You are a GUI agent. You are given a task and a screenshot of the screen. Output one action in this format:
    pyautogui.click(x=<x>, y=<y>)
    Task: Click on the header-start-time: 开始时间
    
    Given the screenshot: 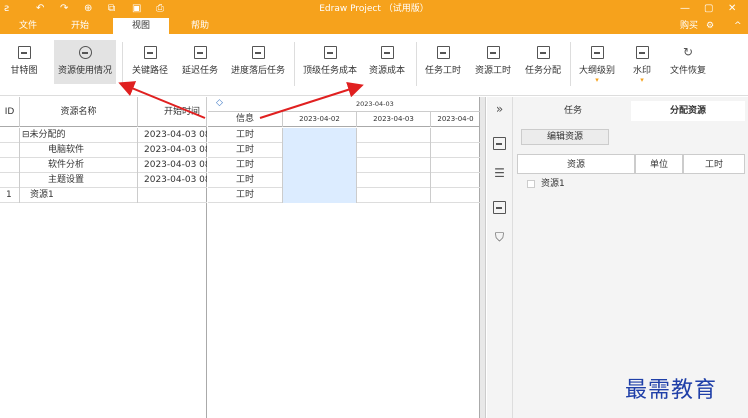 What is the action you would take?
    pyautogui.click(x=172, y=112)
    